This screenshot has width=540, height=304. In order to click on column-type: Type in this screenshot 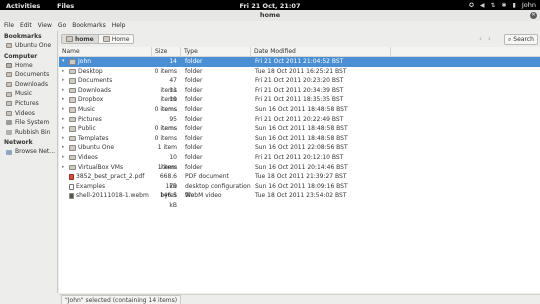, I will do `click(216, 51)`.